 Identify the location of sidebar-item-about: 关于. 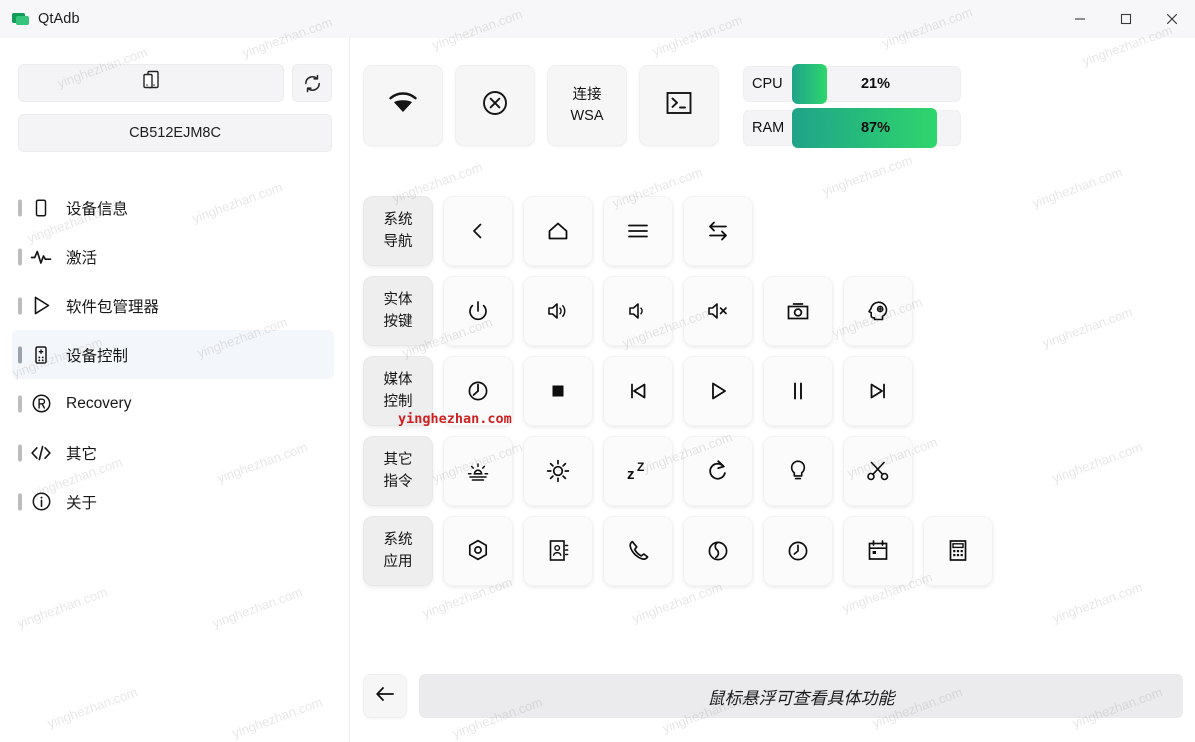
(173, 501).